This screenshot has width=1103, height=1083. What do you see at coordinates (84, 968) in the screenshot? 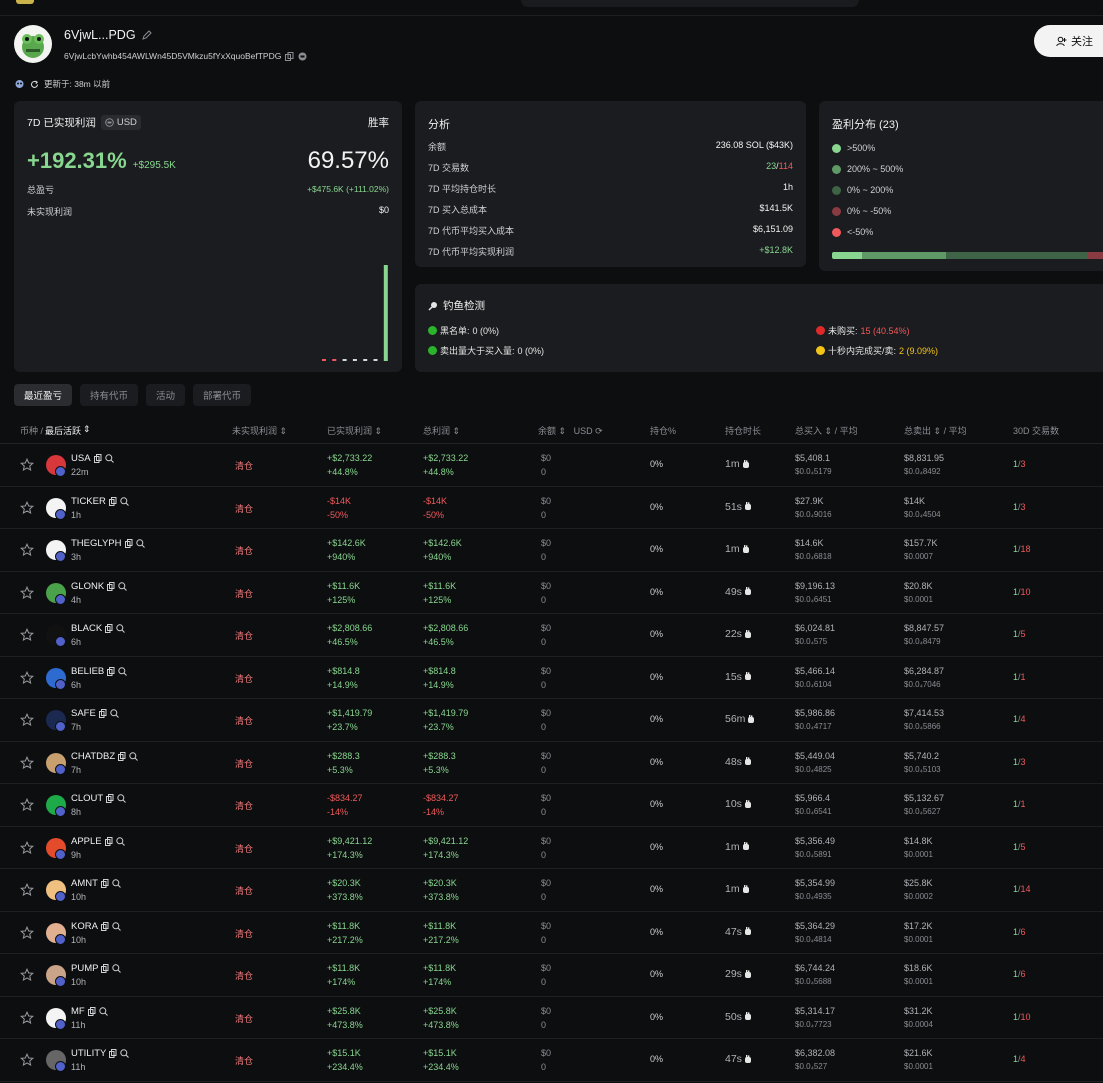
I see `token-symbol: PUMP` at bounding box center [84, 968].